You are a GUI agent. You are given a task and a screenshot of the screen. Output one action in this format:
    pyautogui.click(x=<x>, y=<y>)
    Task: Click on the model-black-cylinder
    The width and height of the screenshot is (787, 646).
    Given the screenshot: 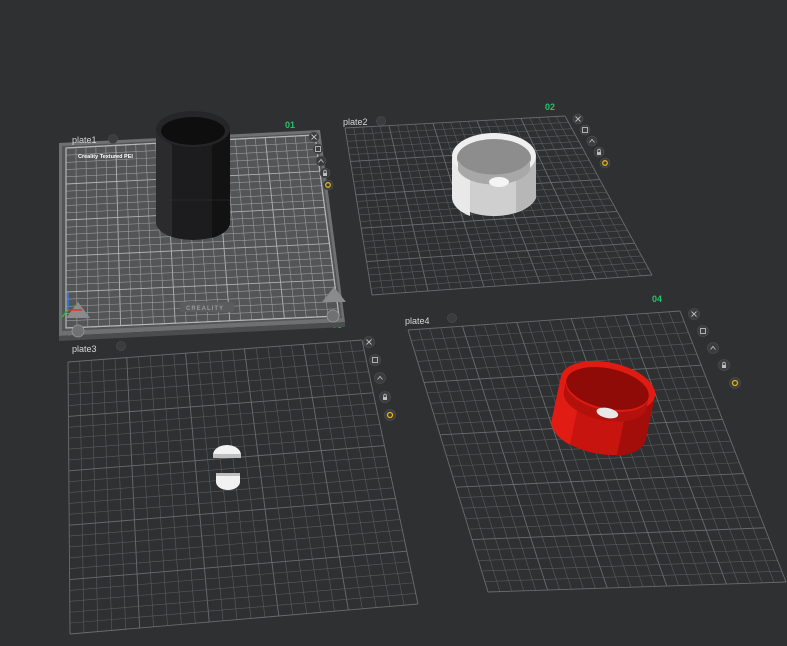 What is the action you would take?
    pyautogui.click(x=193, y=175)
    